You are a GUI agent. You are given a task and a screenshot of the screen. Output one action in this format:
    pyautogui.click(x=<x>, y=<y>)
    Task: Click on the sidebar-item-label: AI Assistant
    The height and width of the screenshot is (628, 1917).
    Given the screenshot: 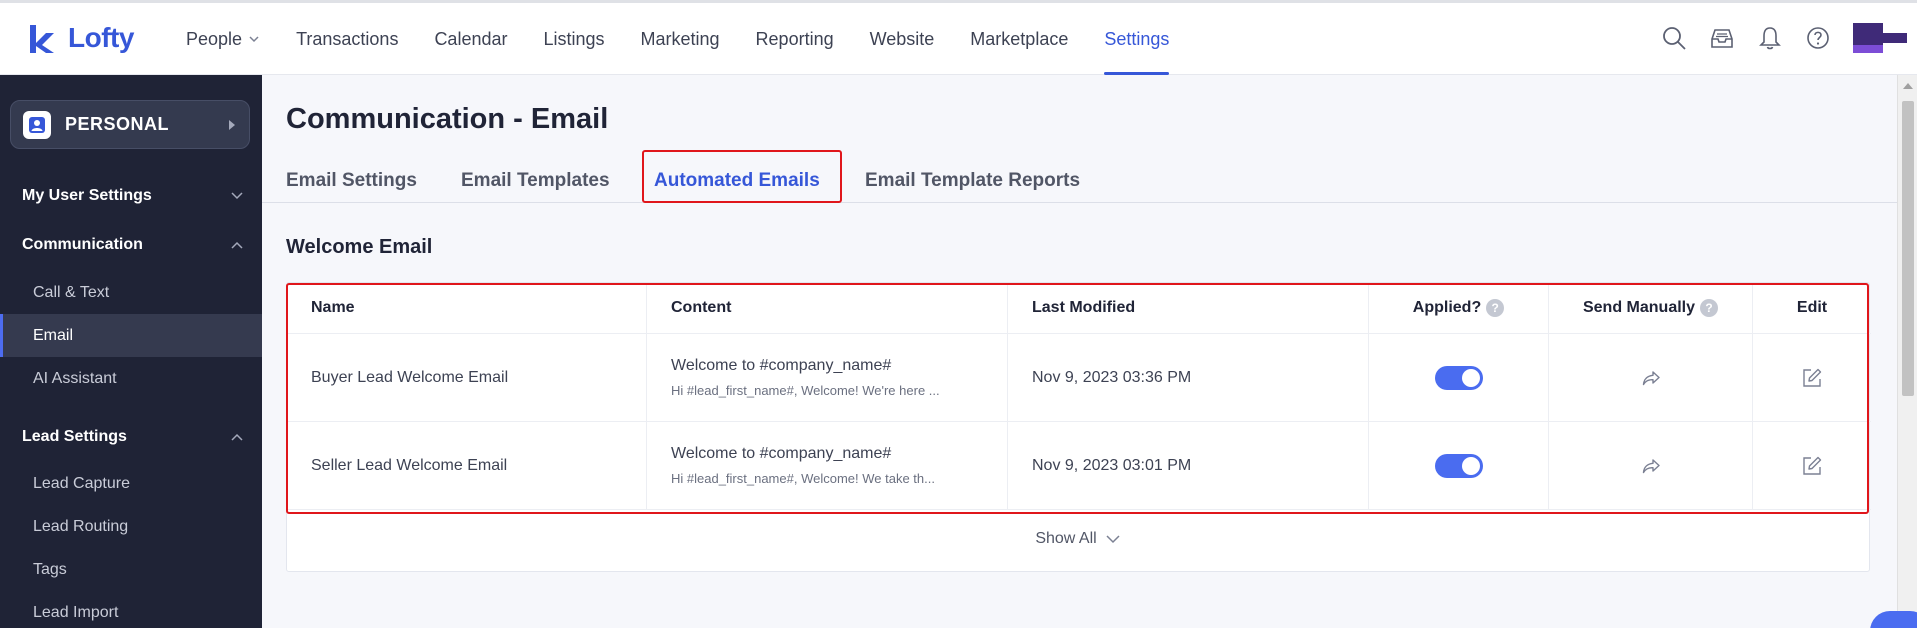 What is the action you would take?
    pyautogui.click(x=75, y=378)
    